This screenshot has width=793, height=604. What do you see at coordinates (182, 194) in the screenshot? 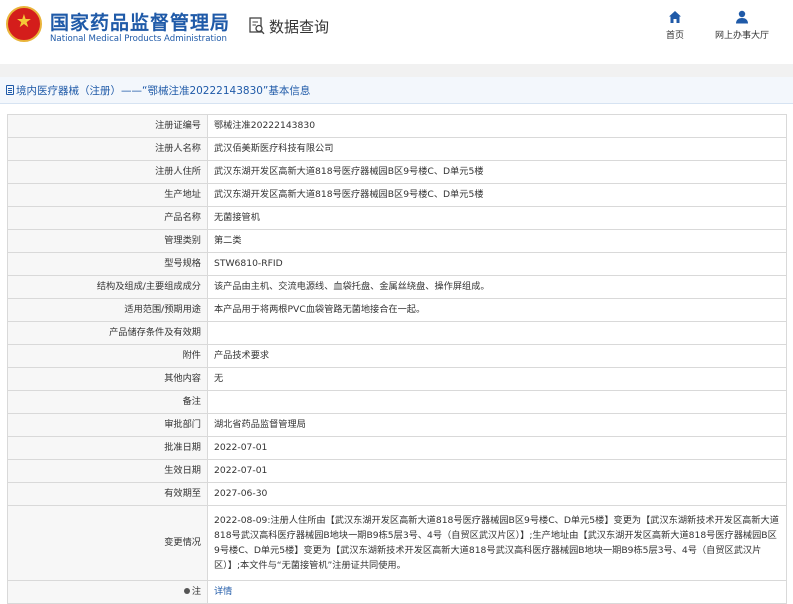
I see `info-label-text: 生产地址` at bounding box center [182, 194].